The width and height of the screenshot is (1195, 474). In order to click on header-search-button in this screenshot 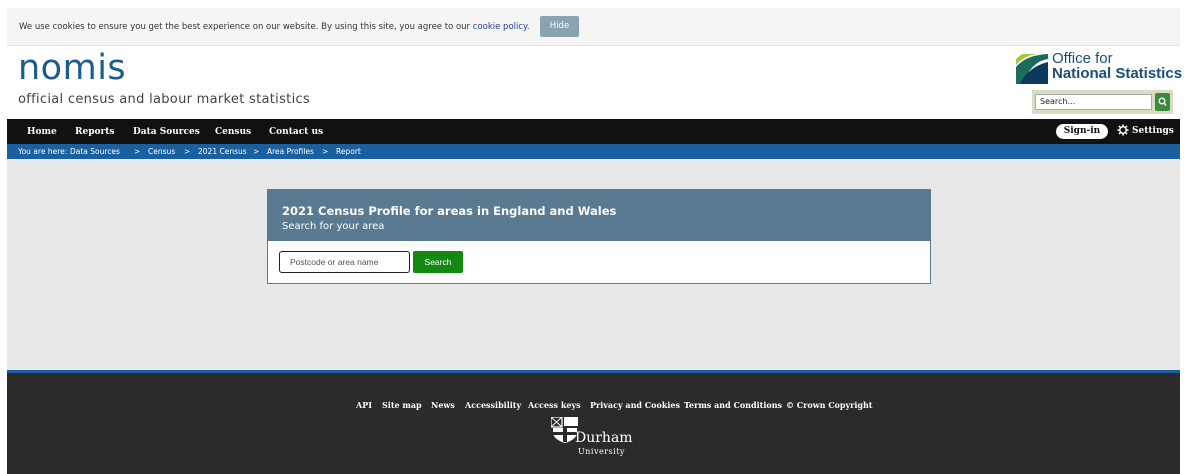, I will do `click(1162, 102)`.